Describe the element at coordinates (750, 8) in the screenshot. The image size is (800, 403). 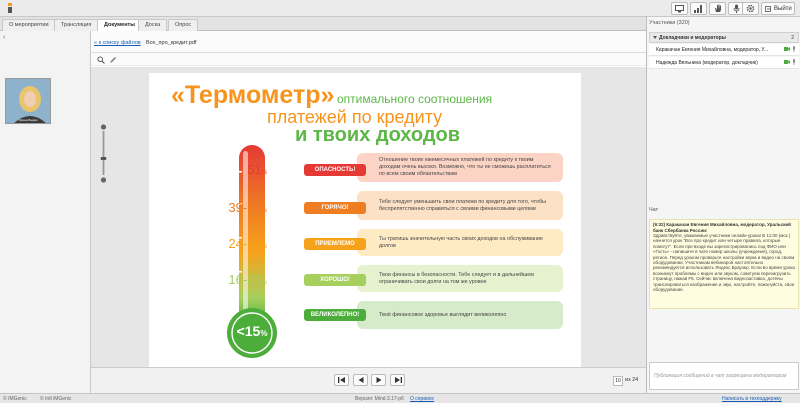
I see `gear-icon` at that location.